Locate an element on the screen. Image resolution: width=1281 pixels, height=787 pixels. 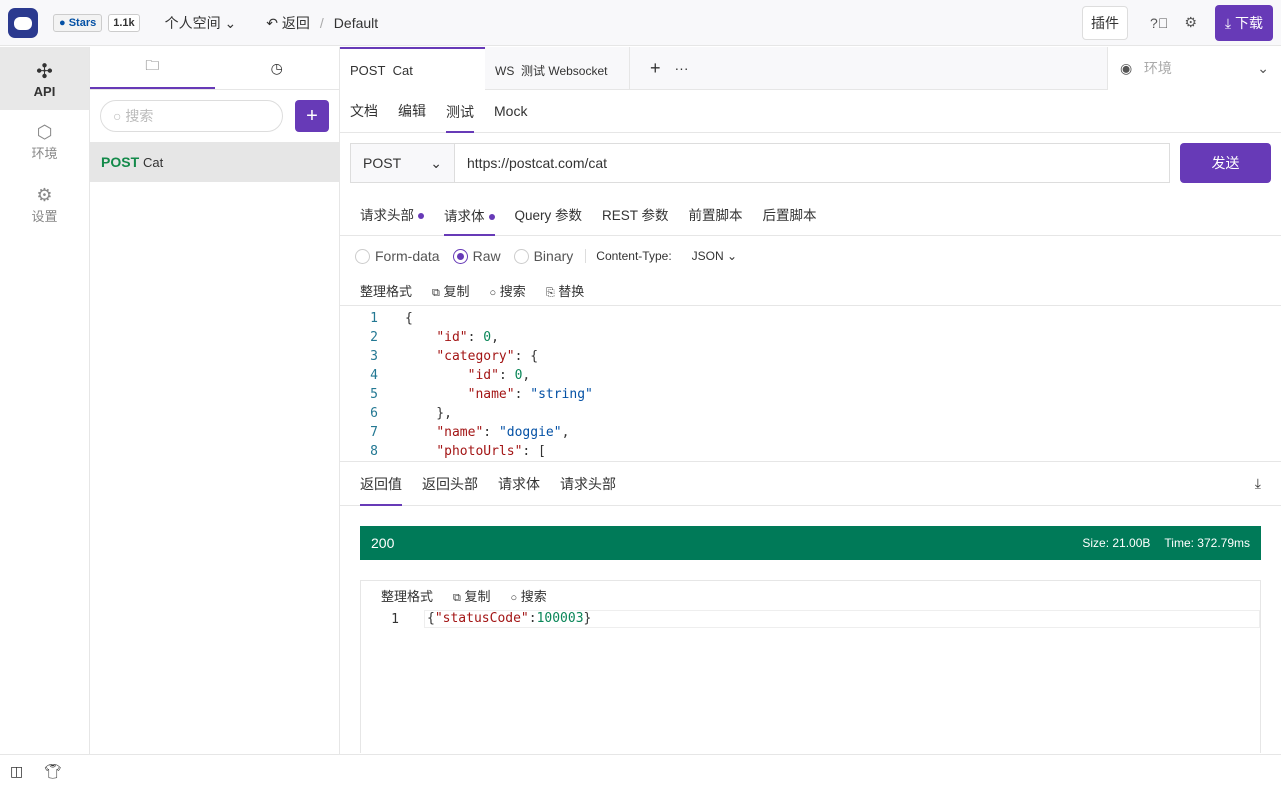
code-line: 4 "id": 0, is located at coordinates (450, 375).